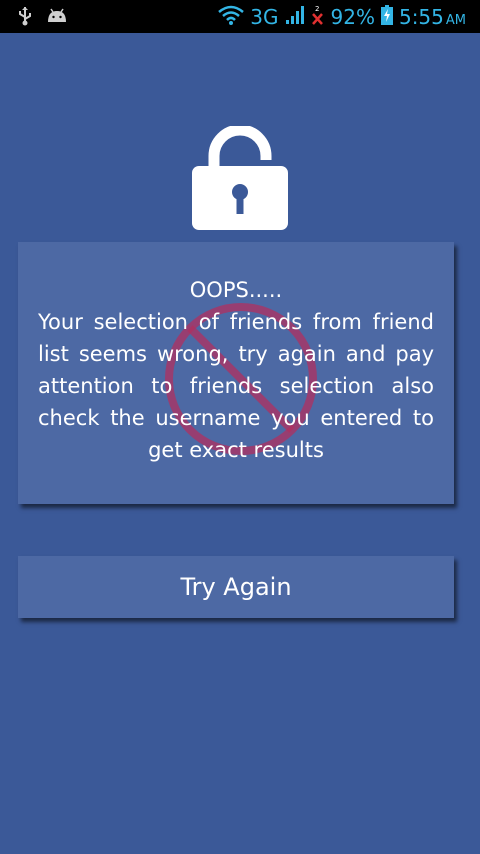 The width and height of the screenshot is (480, 854). Describe the element at coordinates (43, 18) in the screenshot. I see `status-bar-notifications` at that location.